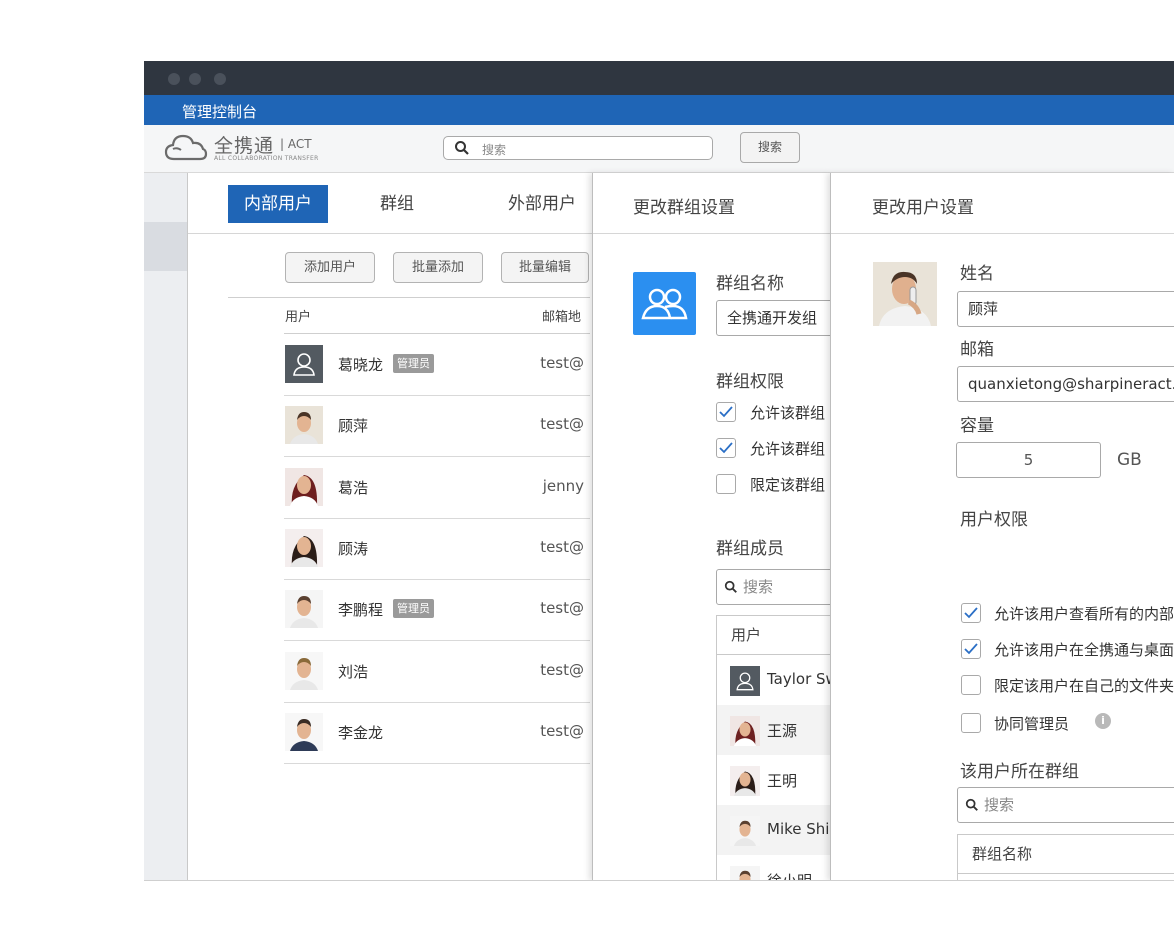 The image size is (1174, 942). What do you see at coordinates (1065, 805) in the screenshot?
I see `group-search-input: 搜索` at bounding box center [1065, 805].